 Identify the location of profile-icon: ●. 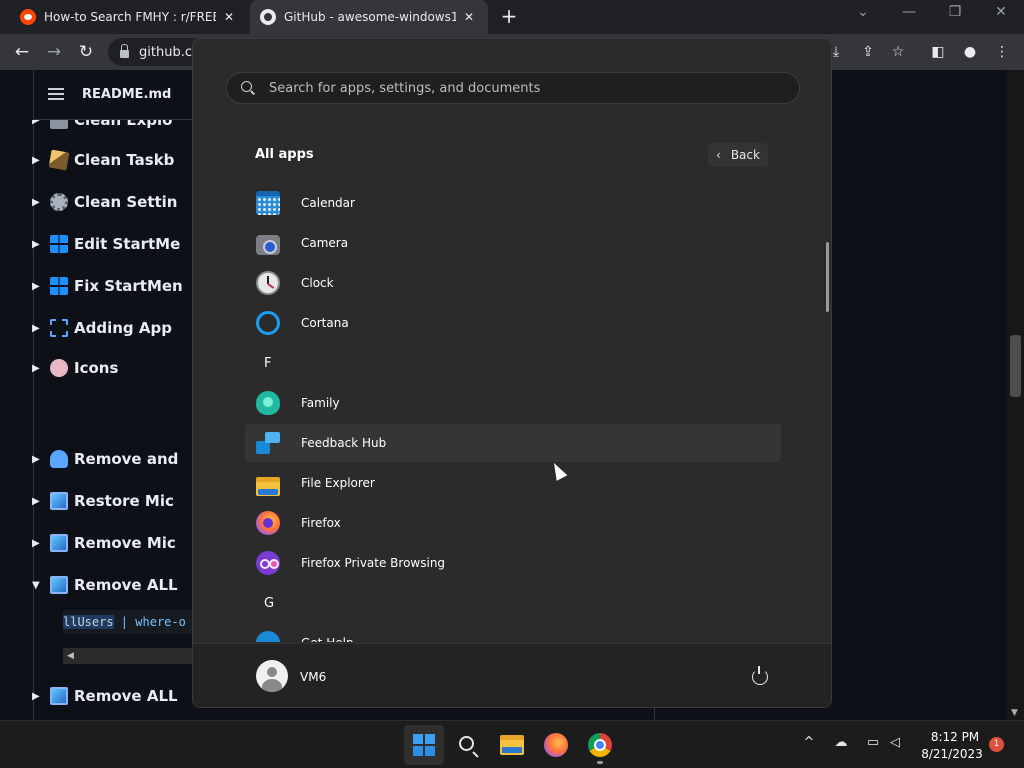
(970, 52).